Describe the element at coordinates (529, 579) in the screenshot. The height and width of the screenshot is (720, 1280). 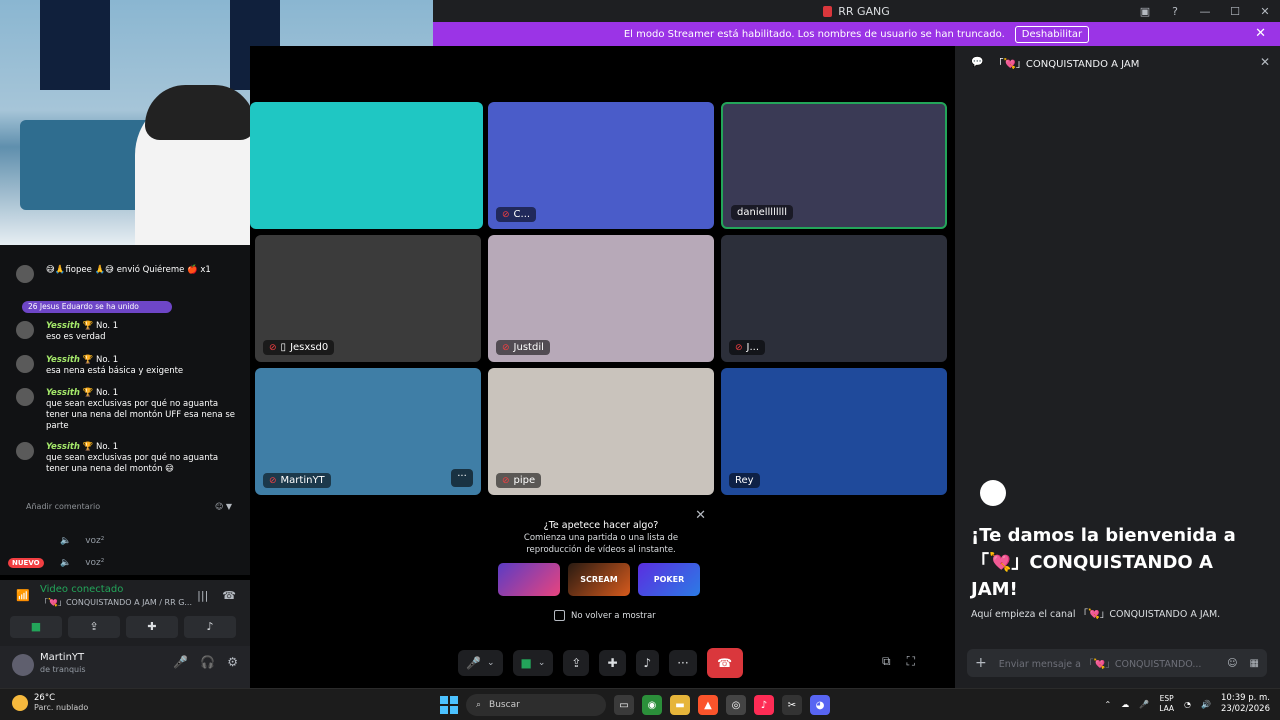
I see `game-tile` at that location.